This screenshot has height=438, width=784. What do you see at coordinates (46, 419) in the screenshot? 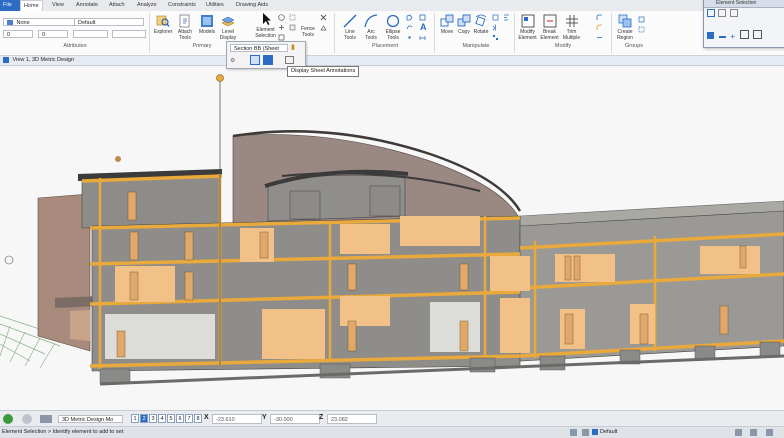
I see `cloud-icon` at bounding box center [46, 419].